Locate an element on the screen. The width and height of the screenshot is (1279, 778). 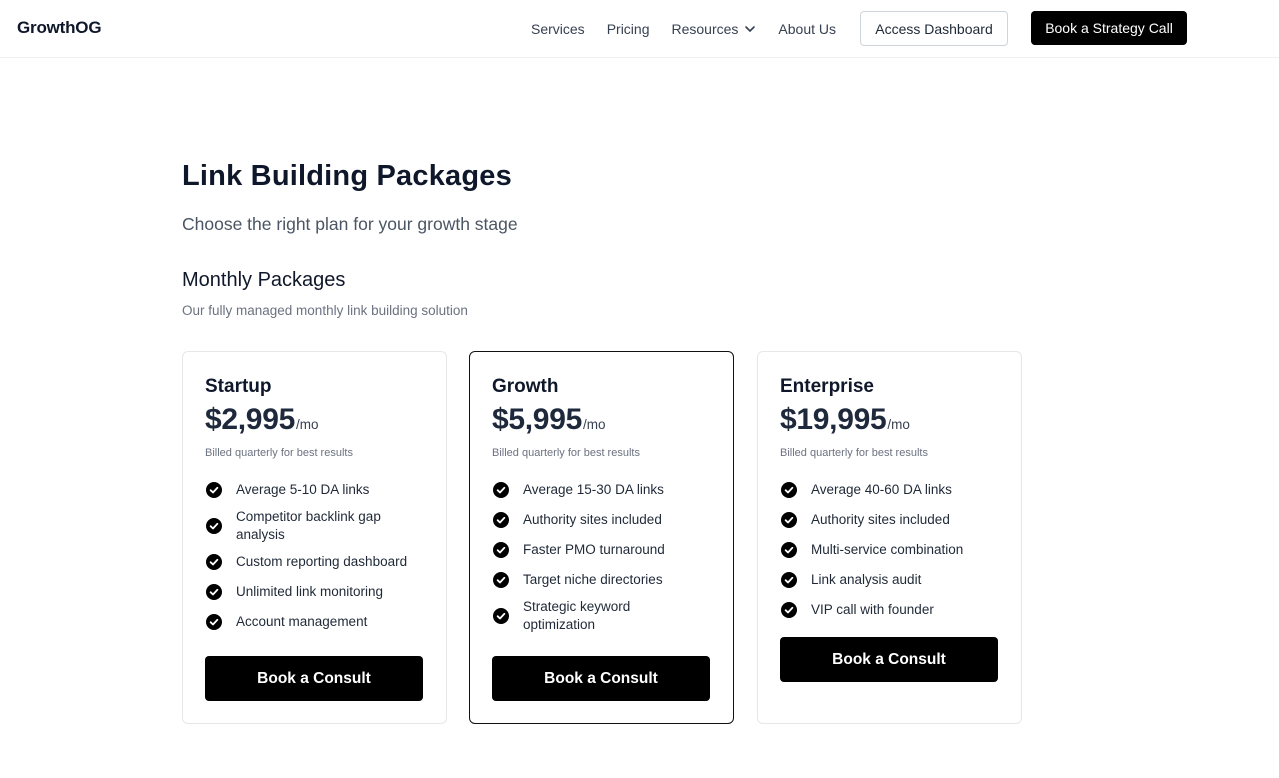
feature-text: Unlimited link monitoring is located at coordinates (310, 591).